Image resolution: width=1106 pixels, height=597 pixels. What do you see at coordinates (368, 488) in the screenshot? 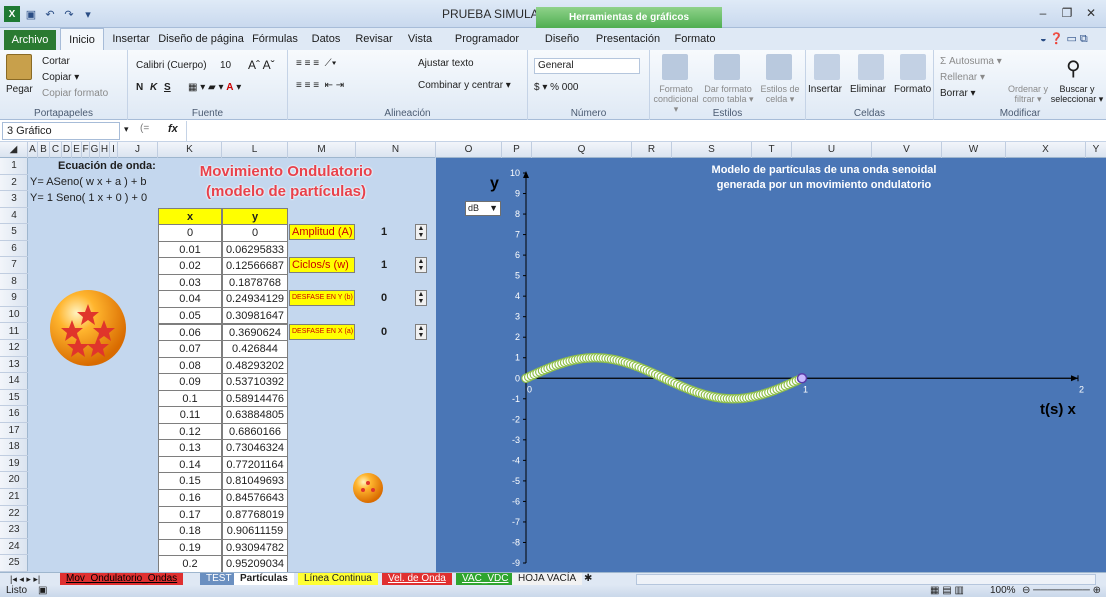
I see `dragon-ball-small-icon` at bounding box center [368, 488].